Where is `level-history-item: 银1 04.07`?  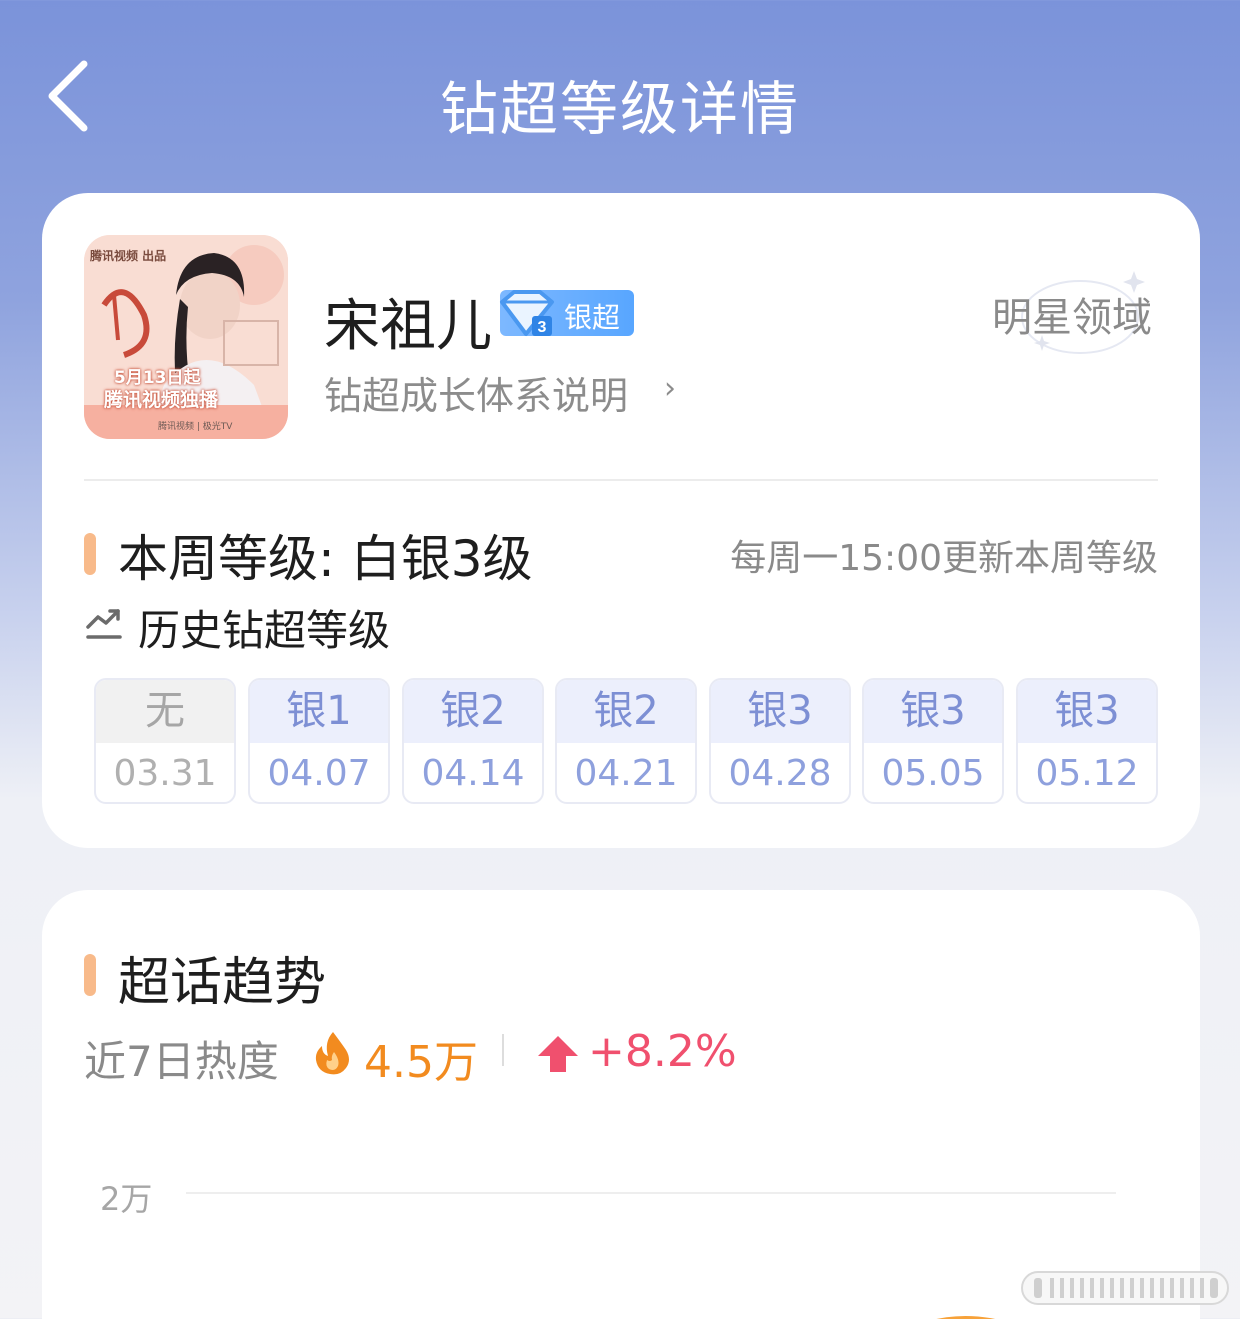 level-history-item: 银1 04.07 is located at coordinates (319, 741).